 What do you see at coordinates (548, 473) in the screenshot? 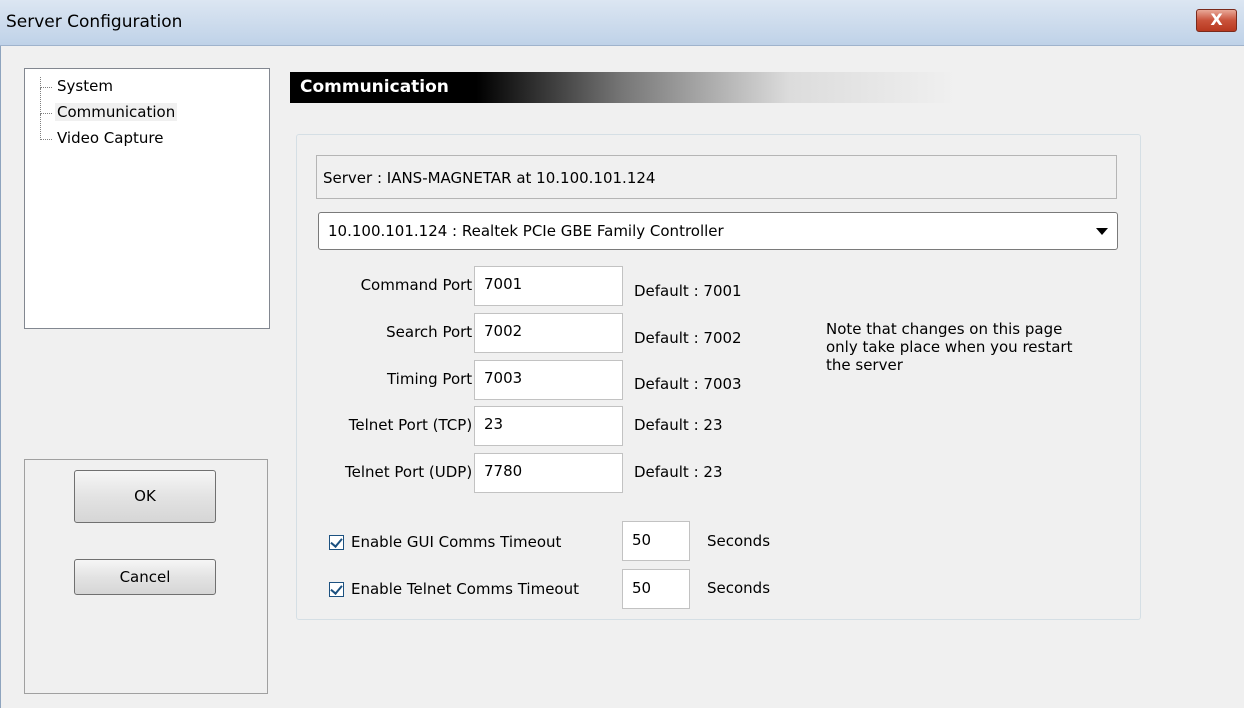
I see `telnet-udp-port-input: 7780` at bounding box center [548, 473].